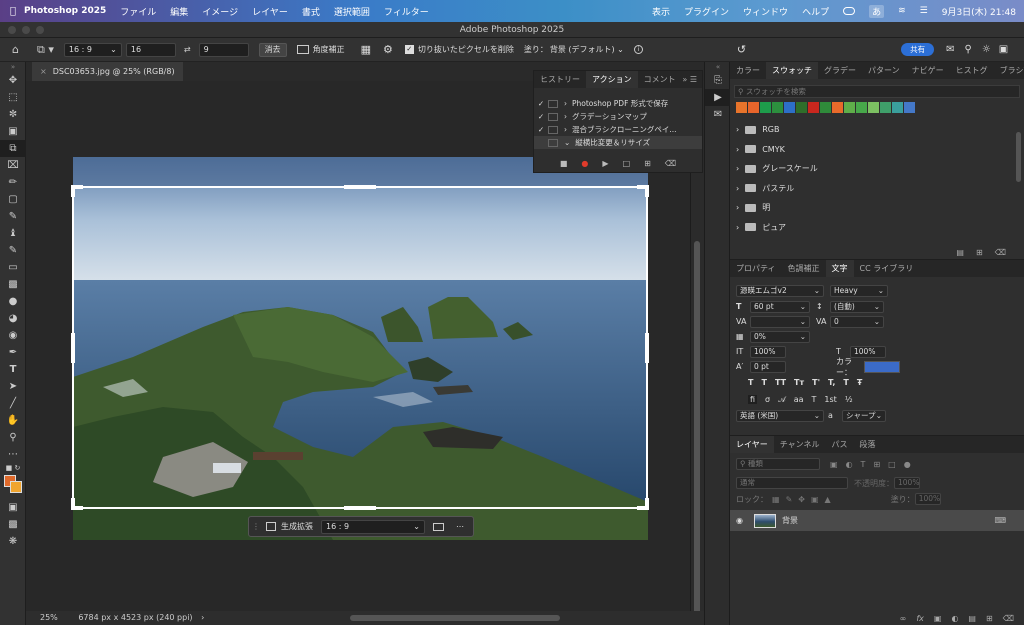 The width and height of the screenshot is (1024, 625). Describe the element at coordinates (756, 268) in the screenshot. I see `tab-properties: プロパティ` at that location.